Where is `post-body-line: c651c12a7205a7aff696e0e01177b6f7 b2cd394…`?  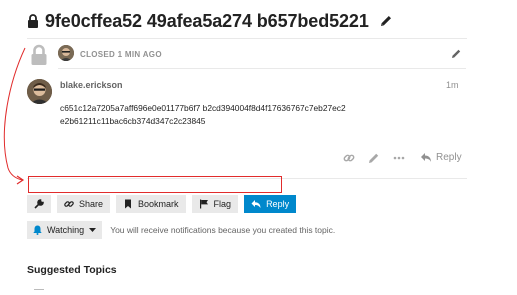
post-body-line: c651c12a7205a7aff696e0e01177b6f7 b2cd394… is located at coordinates (203, 108).